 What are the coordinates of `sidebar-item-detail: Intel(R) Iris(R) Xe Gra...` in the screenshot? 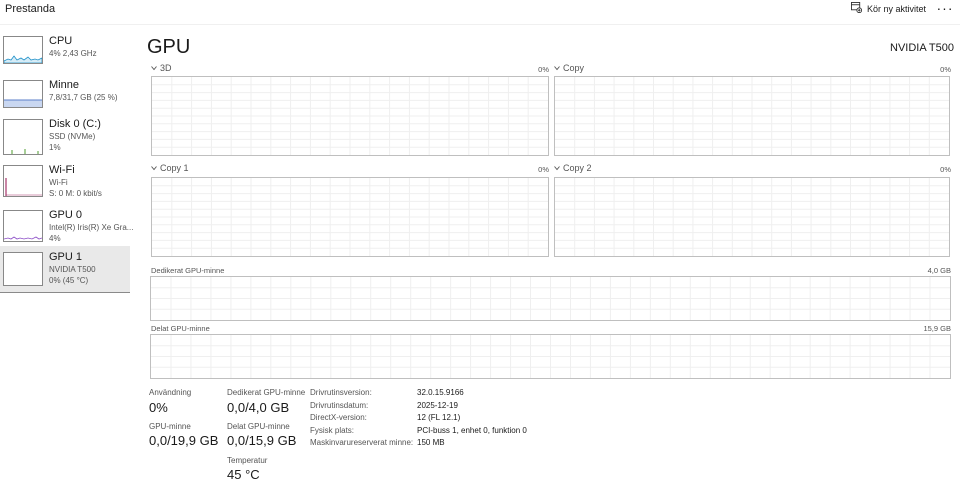 It's located at (91, 227).